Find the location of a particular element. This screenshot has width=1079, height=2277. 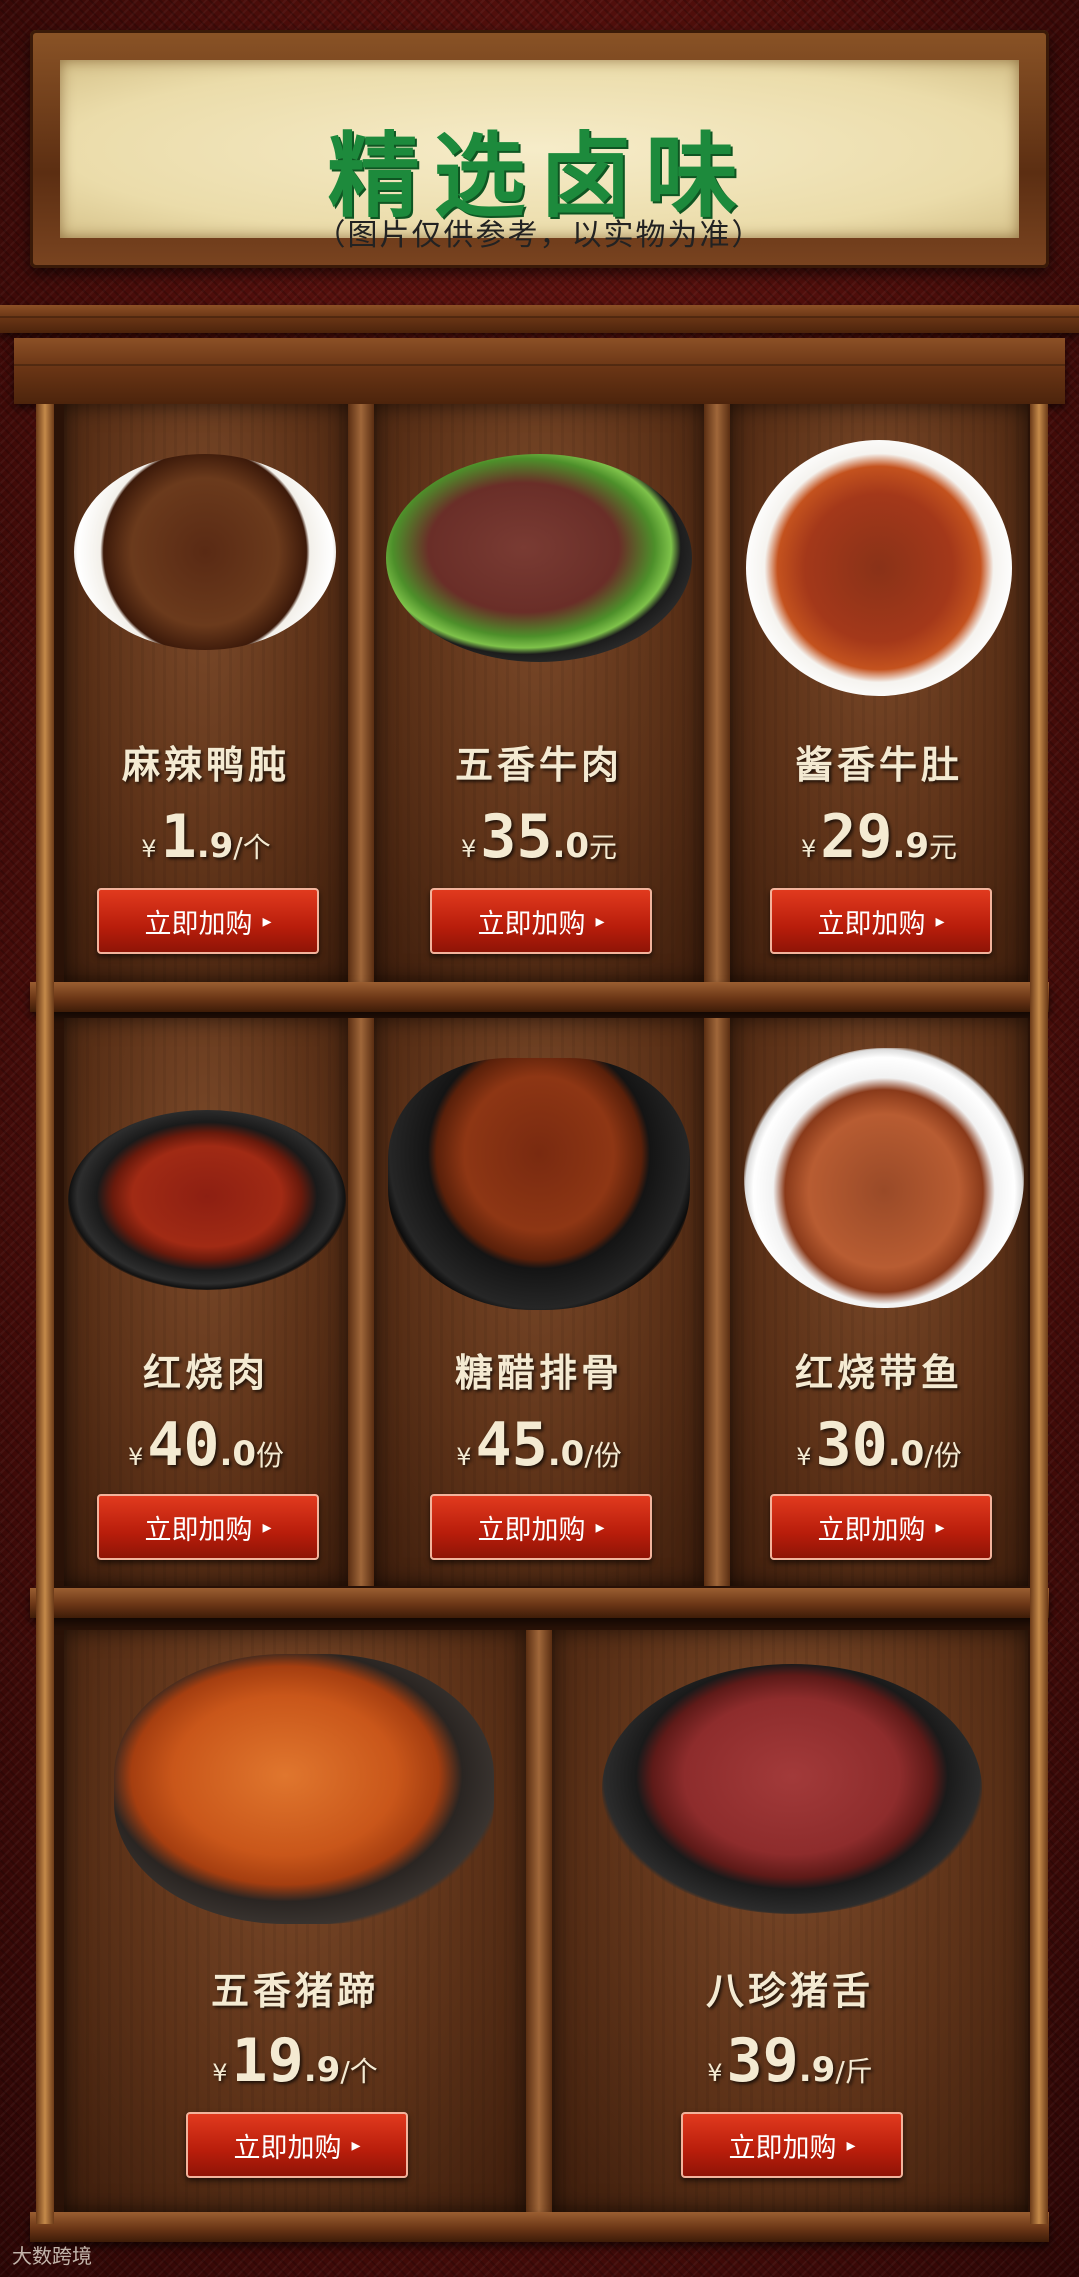

header-beam is located at coordinates (539, 371).